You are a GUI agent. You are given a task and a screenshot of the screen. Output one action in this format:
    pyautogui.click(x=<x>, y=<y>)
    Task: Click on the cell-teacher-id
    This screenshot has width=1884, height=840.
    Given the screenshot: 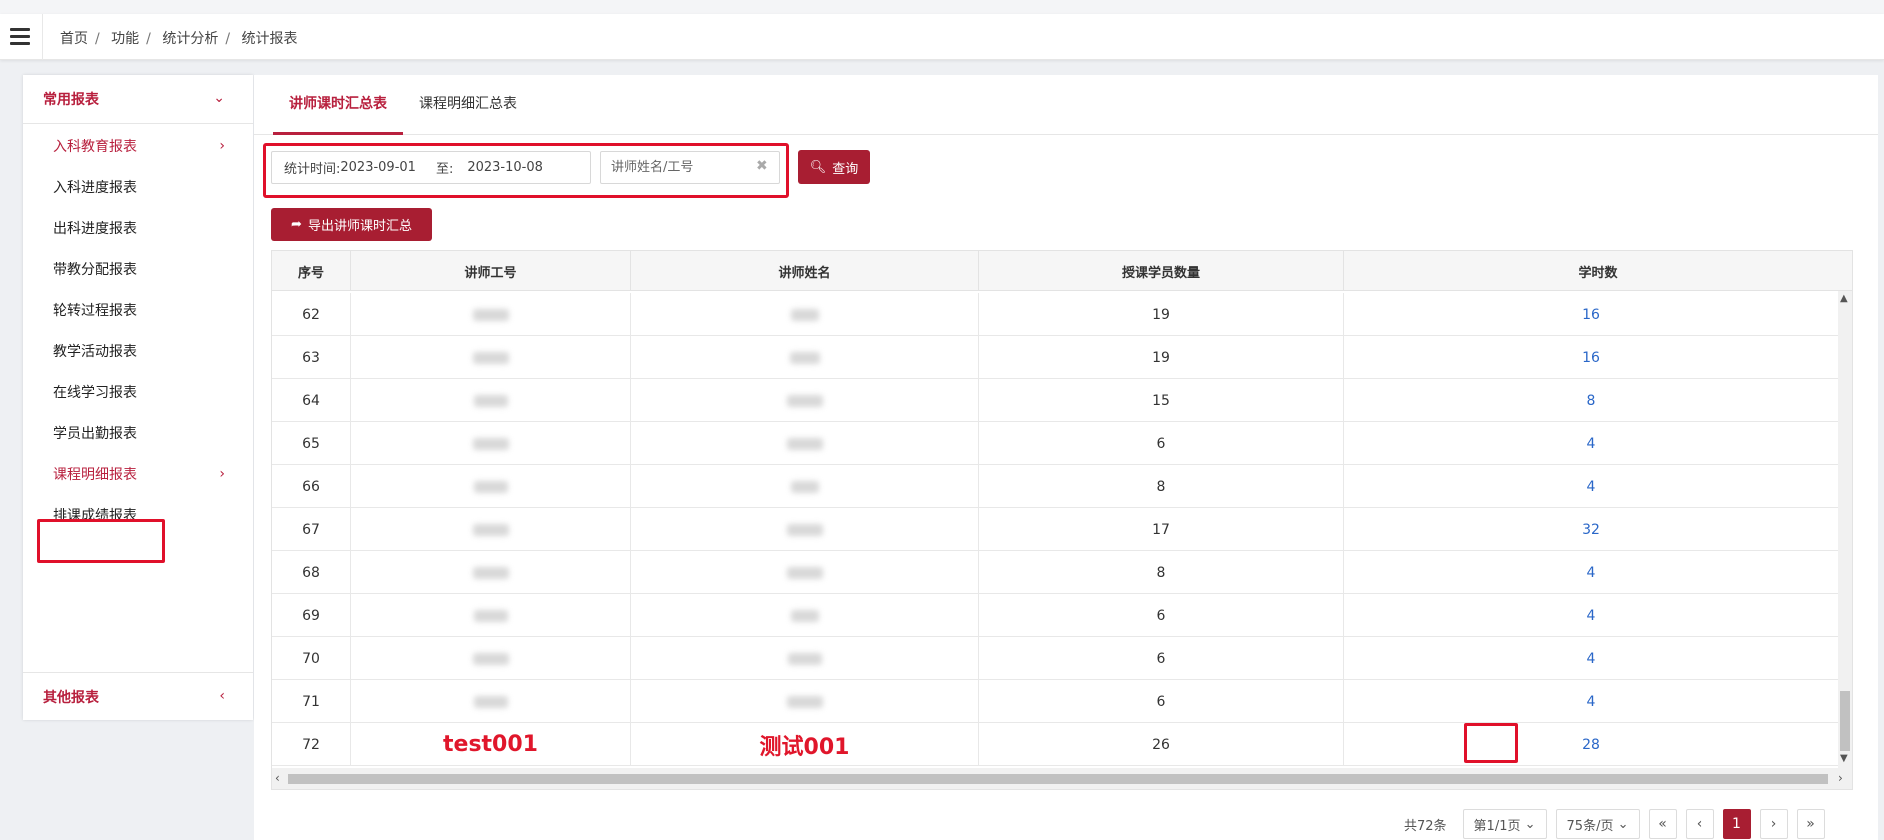 What is the action you would take?
    pyautogui.click(x=491, y=615)
    